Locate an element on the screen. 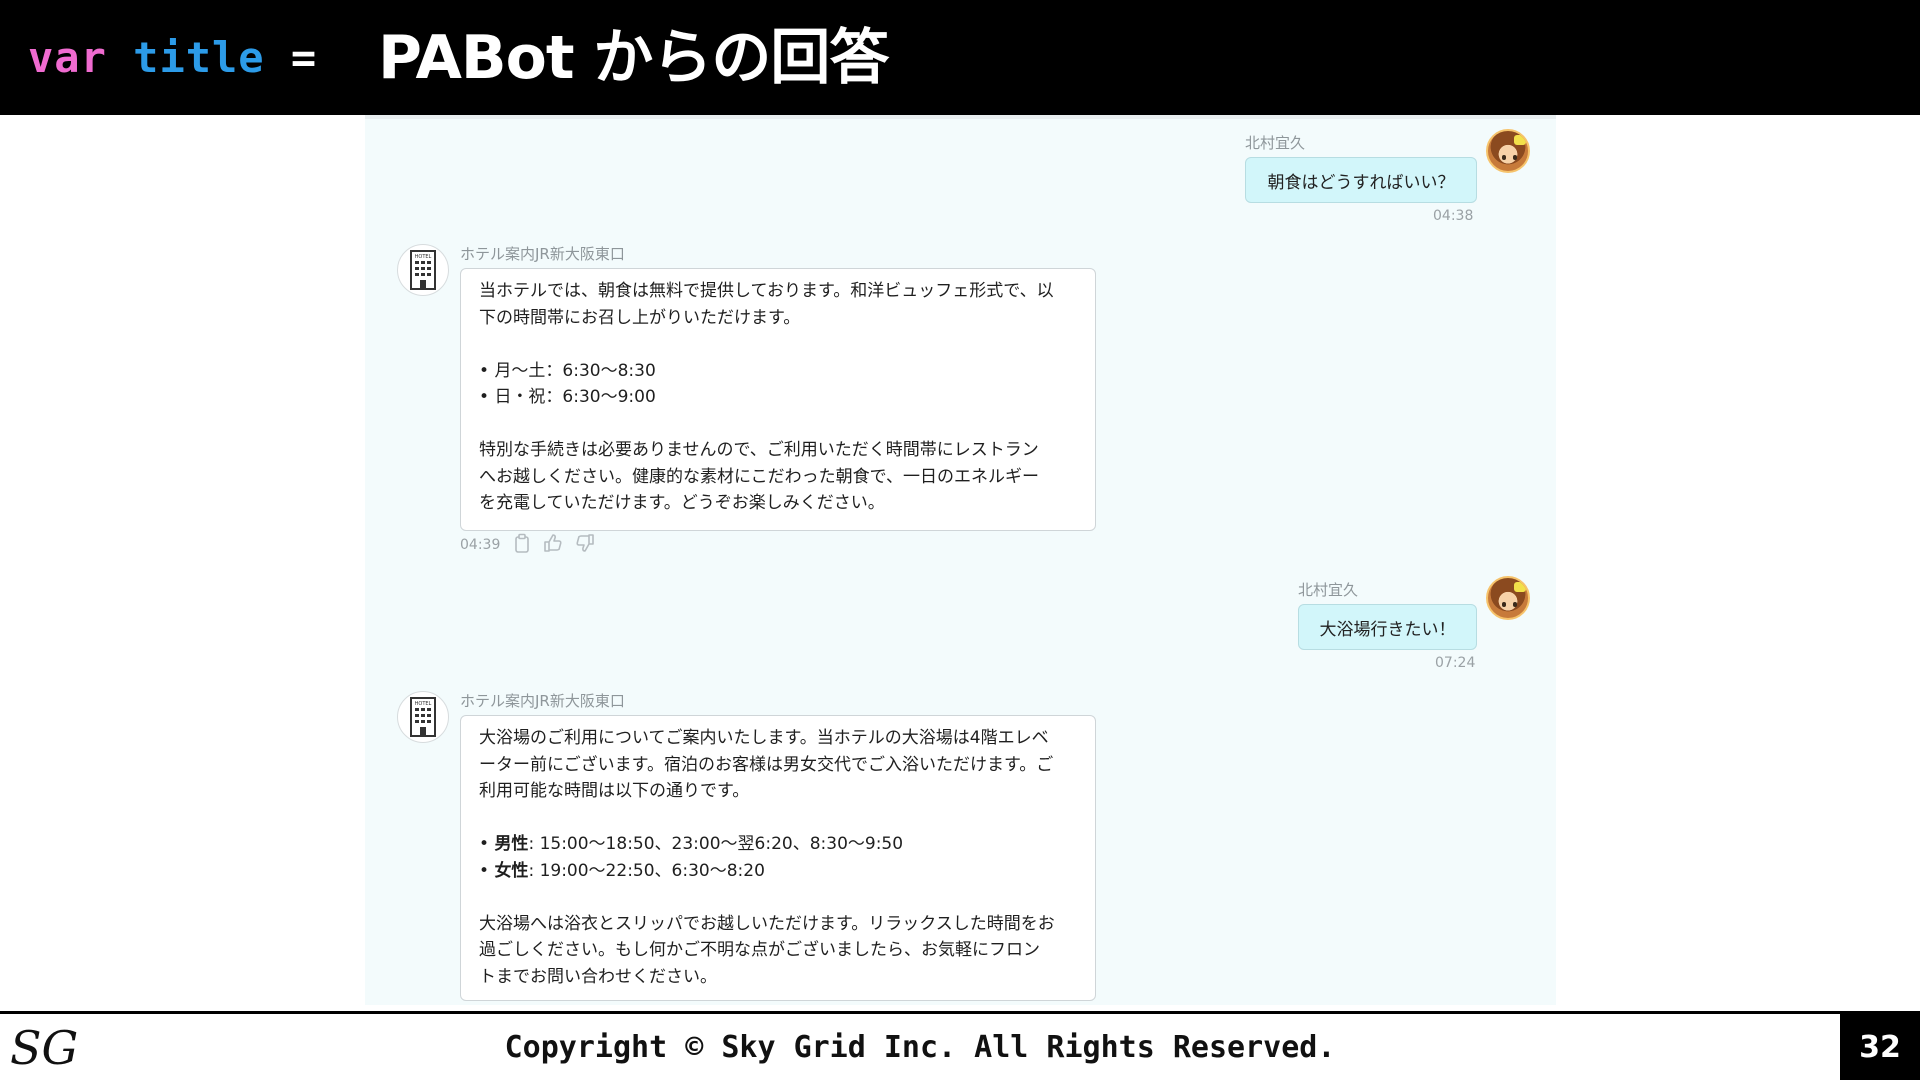 The width and height of the screenshot is (1920, 1080). list-item: • 月〜土：6:30〜8:30 is located at coordinates (567, 370).